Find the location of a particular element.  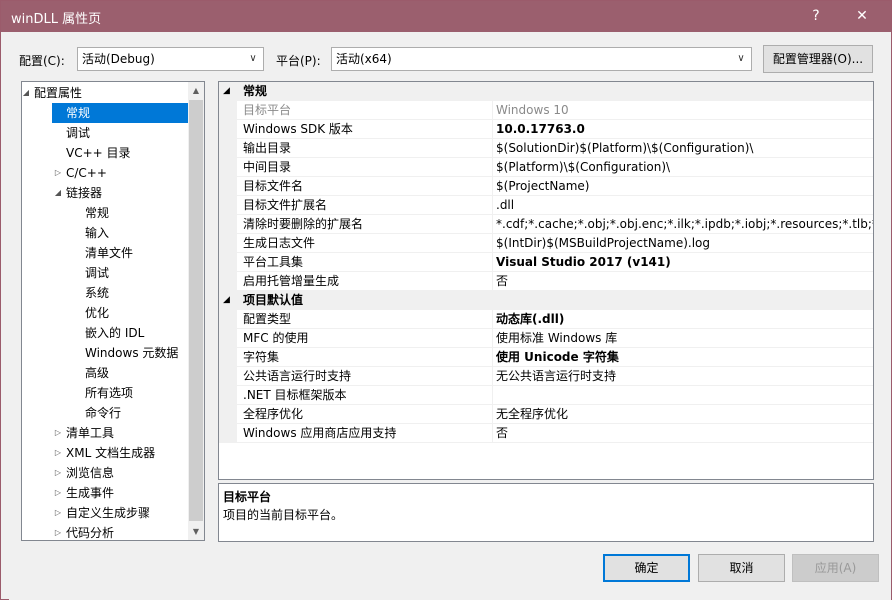

tree-item: ▷ C/C++ is located at coordinates (105, 173).